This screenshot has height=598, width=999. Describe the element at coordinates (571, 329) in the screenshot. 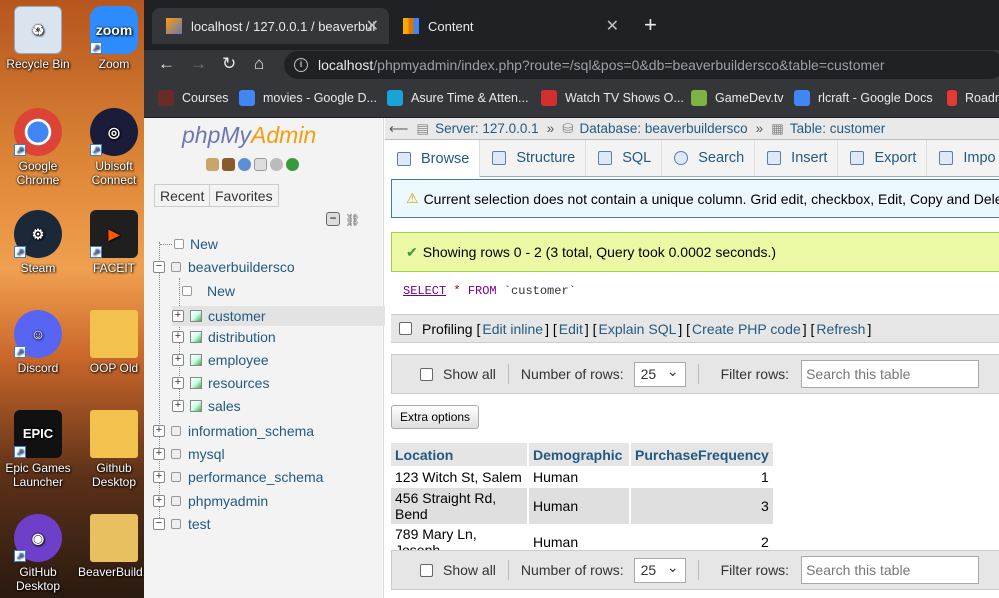

I see `edit-link: Edit` at that location.